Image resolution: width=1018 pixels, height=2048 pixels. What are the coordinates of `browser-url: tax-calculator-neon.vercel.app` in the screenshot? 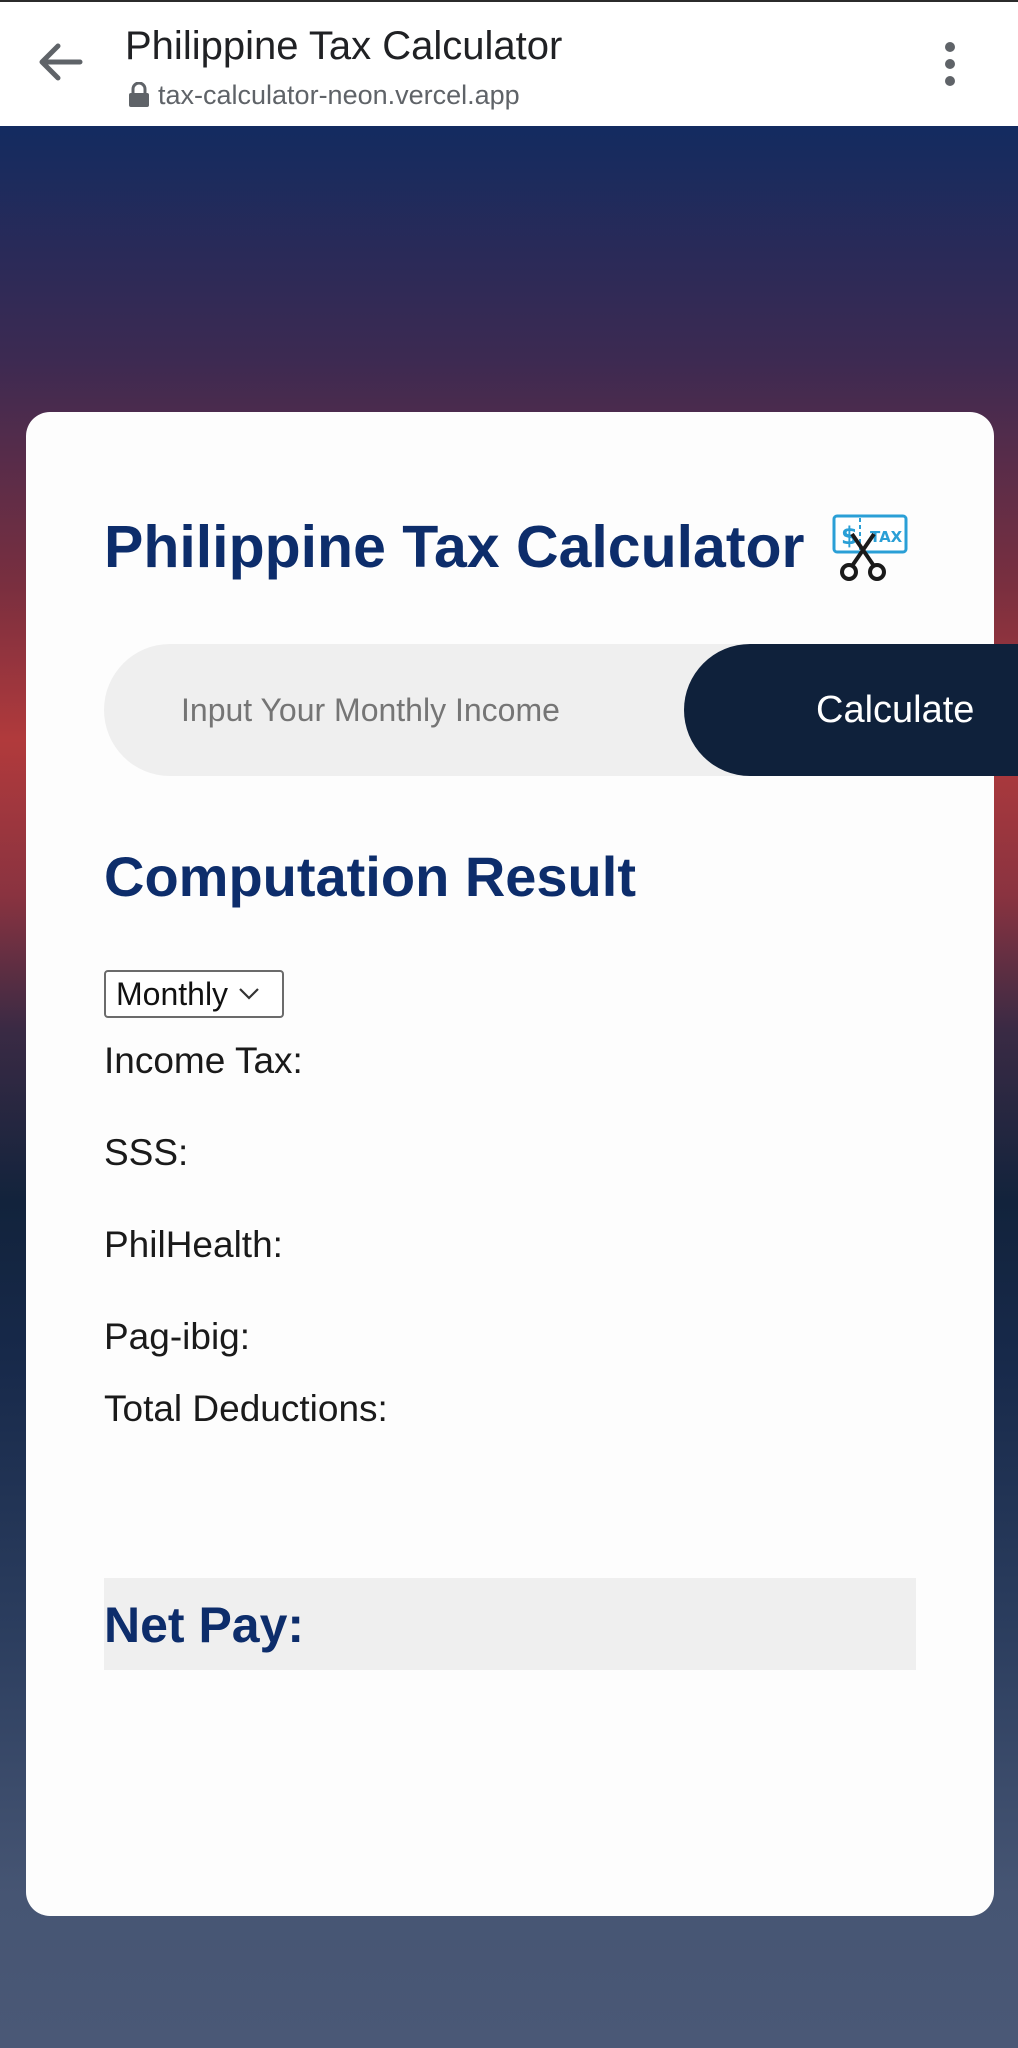 It's located at (324, 95).